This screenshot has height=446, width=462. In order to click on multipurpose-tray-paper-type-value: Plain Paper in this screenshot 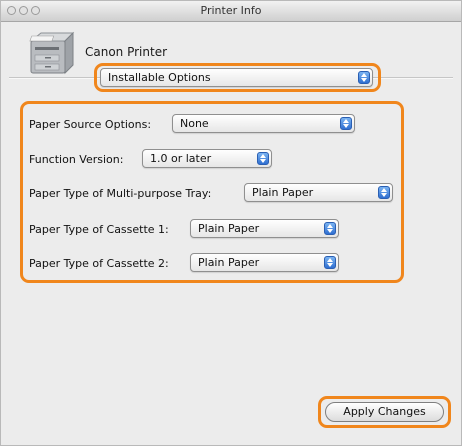, I will do `click(283, 192)`.